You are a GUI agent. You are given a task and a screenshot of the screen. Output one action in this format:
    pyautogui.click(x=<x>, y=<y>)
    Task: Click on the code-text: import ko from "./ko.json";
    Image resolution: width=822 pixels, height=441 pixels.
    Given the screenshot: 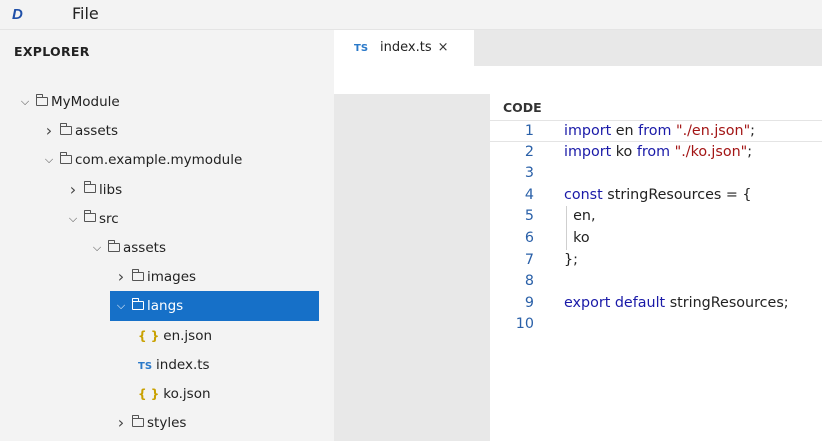 What is the action you would take?
    pyautogui.click(x=658, y=151)
    